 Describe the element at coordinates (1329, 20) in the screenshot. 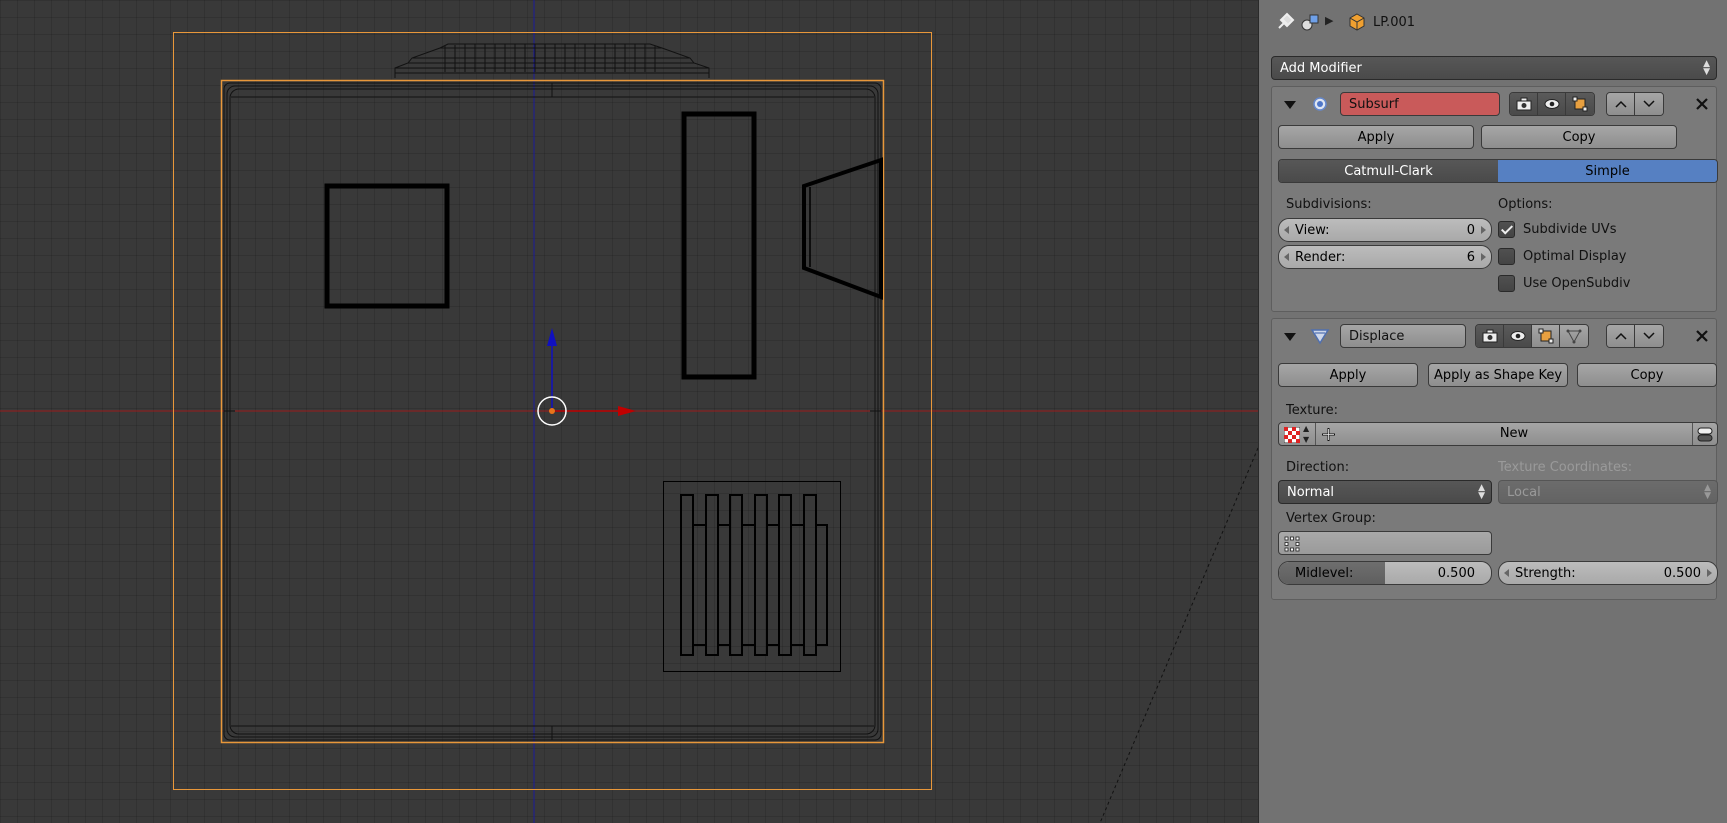

I see `breadcrumb-arrow-icon: ▶` at that location.